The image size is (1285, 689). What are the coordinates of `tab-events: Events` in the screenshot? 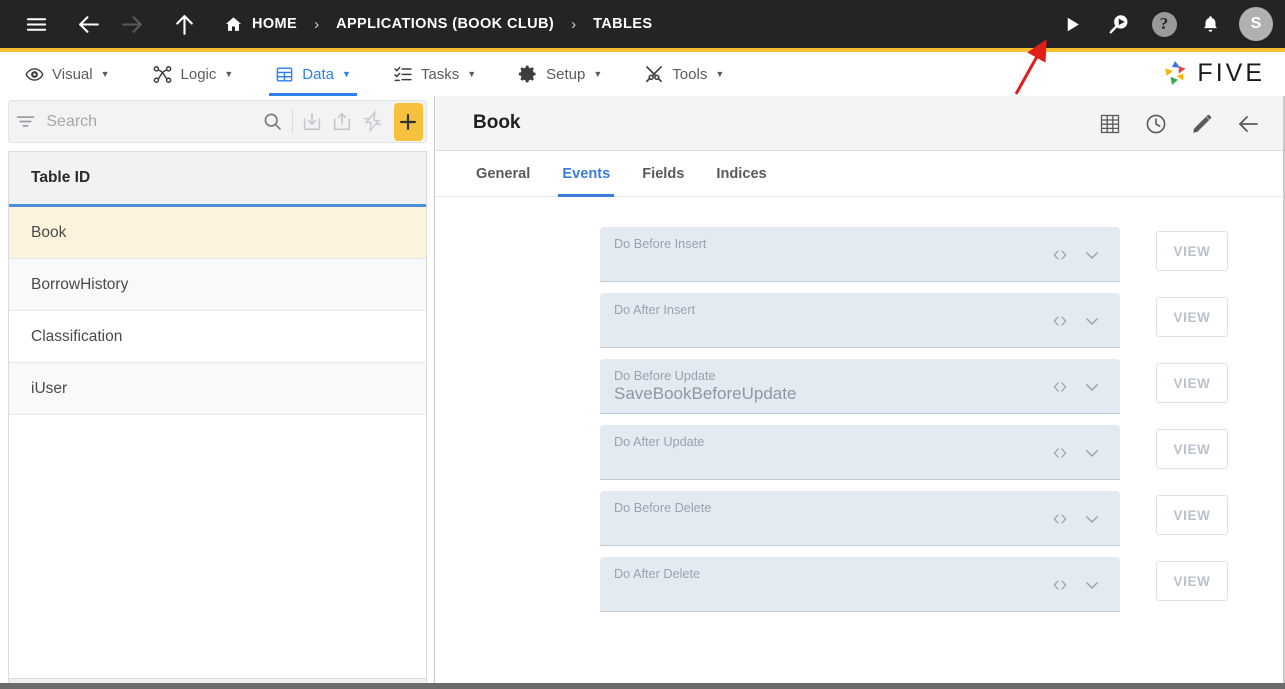 It's located at (586, 174).